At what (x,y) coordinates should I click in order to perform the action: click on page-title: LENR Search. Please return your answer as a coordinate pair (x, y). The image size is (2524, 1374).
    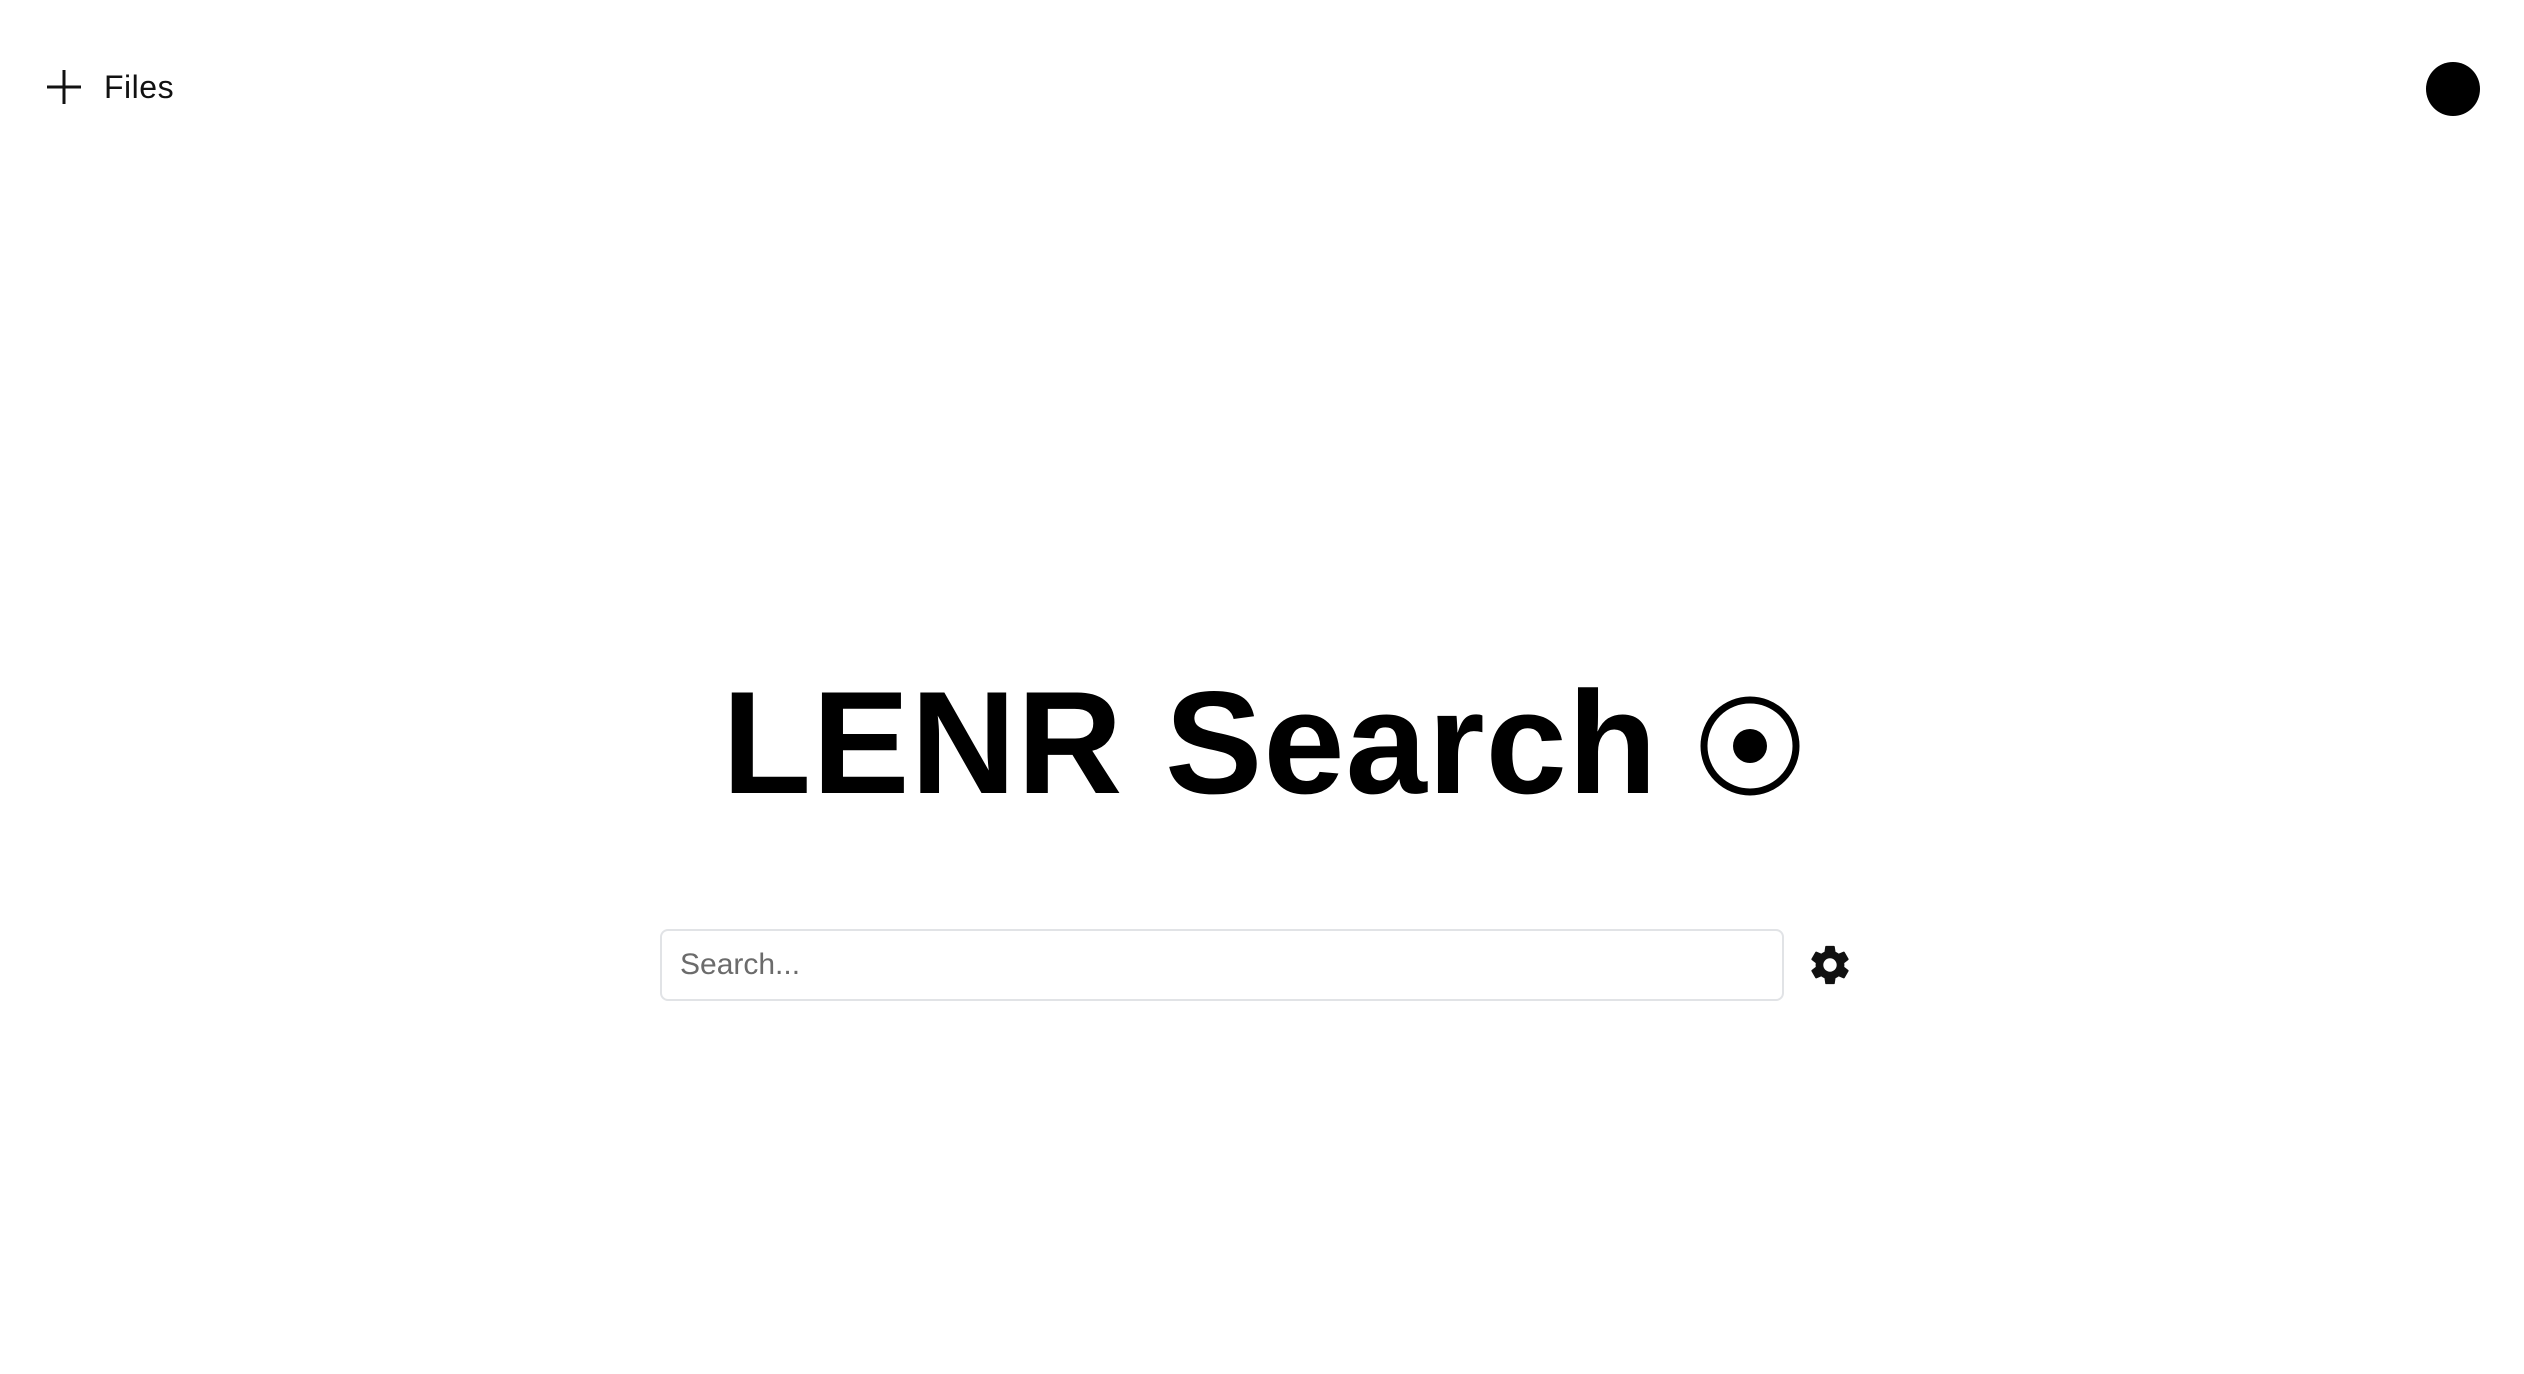
    Looking at the image, I should click on (1190, 742).